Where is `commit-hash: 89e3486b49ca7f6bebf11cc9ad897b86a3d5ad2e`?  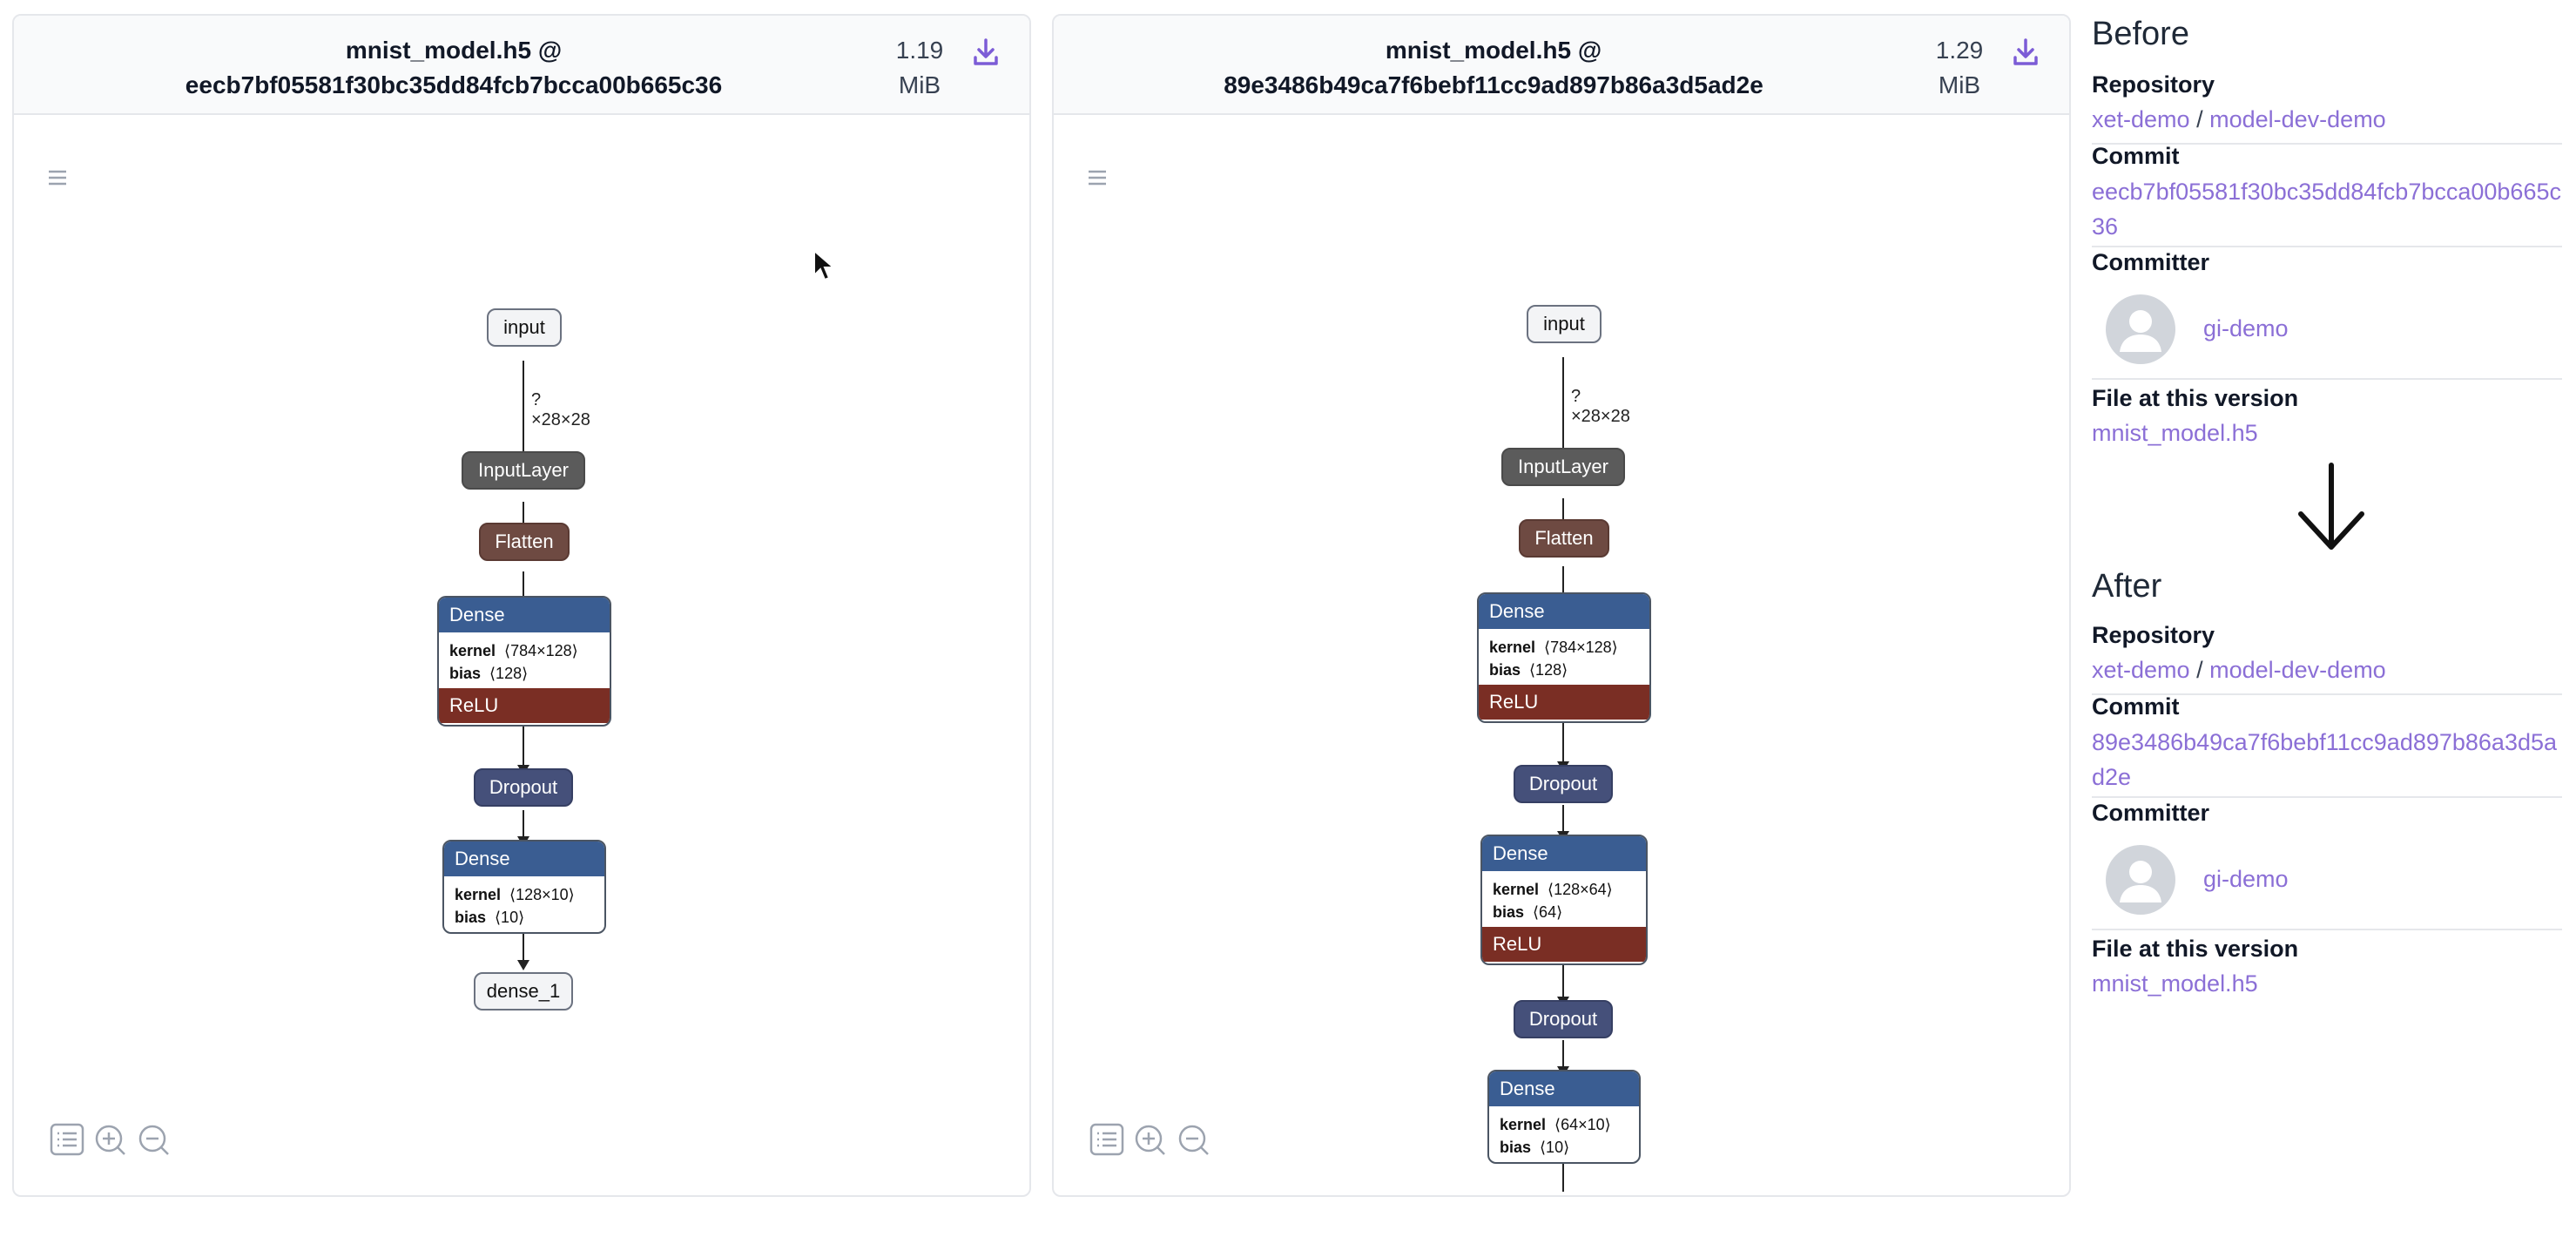
commit-hash: 89e3486b49ca7f6bebf11cc9ad897b86a3d5ad2e is located at coordinates (1493, 84).